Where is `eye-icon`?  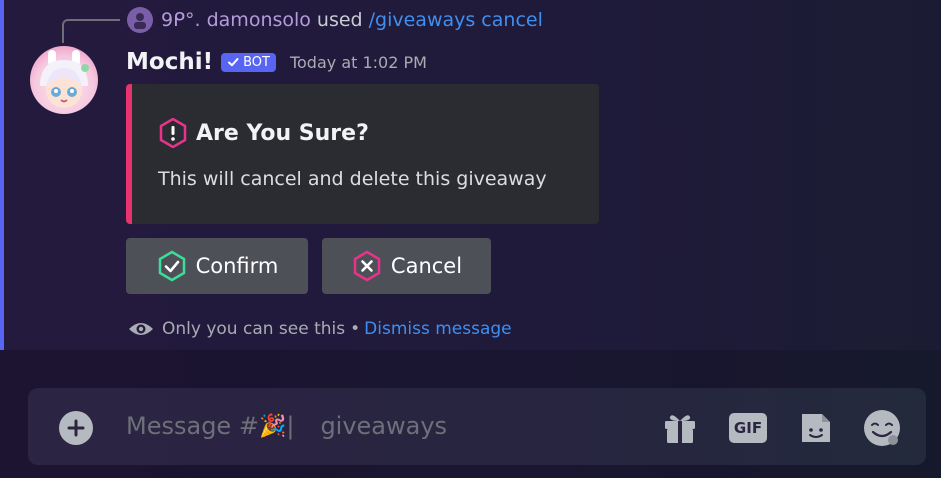
eye-icon is located at coordinates (141, 329).